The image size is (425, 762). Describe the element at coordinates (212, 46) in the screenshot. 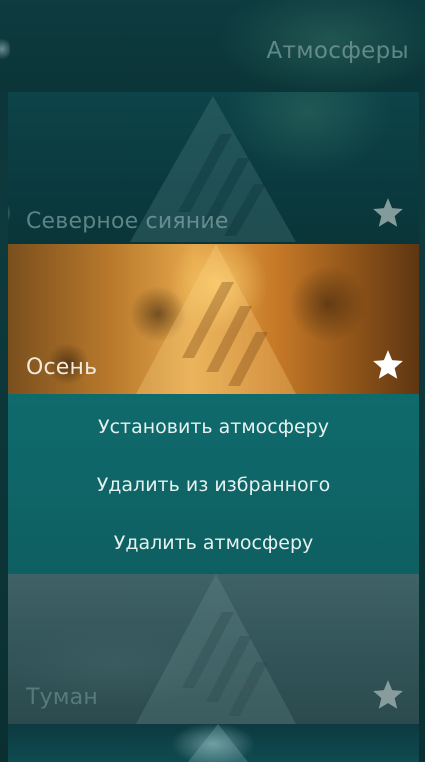

I see `page-header: Атмосферы` at that location.